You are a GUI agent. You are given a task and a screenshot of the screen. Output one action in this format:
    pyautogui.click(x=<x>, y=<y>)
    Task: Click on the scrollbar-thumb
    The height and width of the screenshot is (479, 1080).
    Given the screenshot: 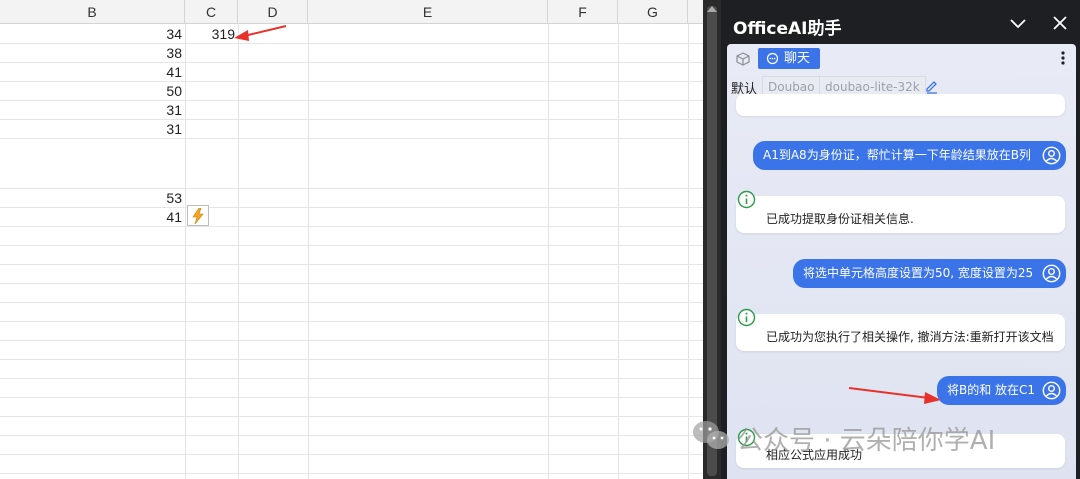 What is the action you would take?
    pyautogui.click(x=712, y=241)
    